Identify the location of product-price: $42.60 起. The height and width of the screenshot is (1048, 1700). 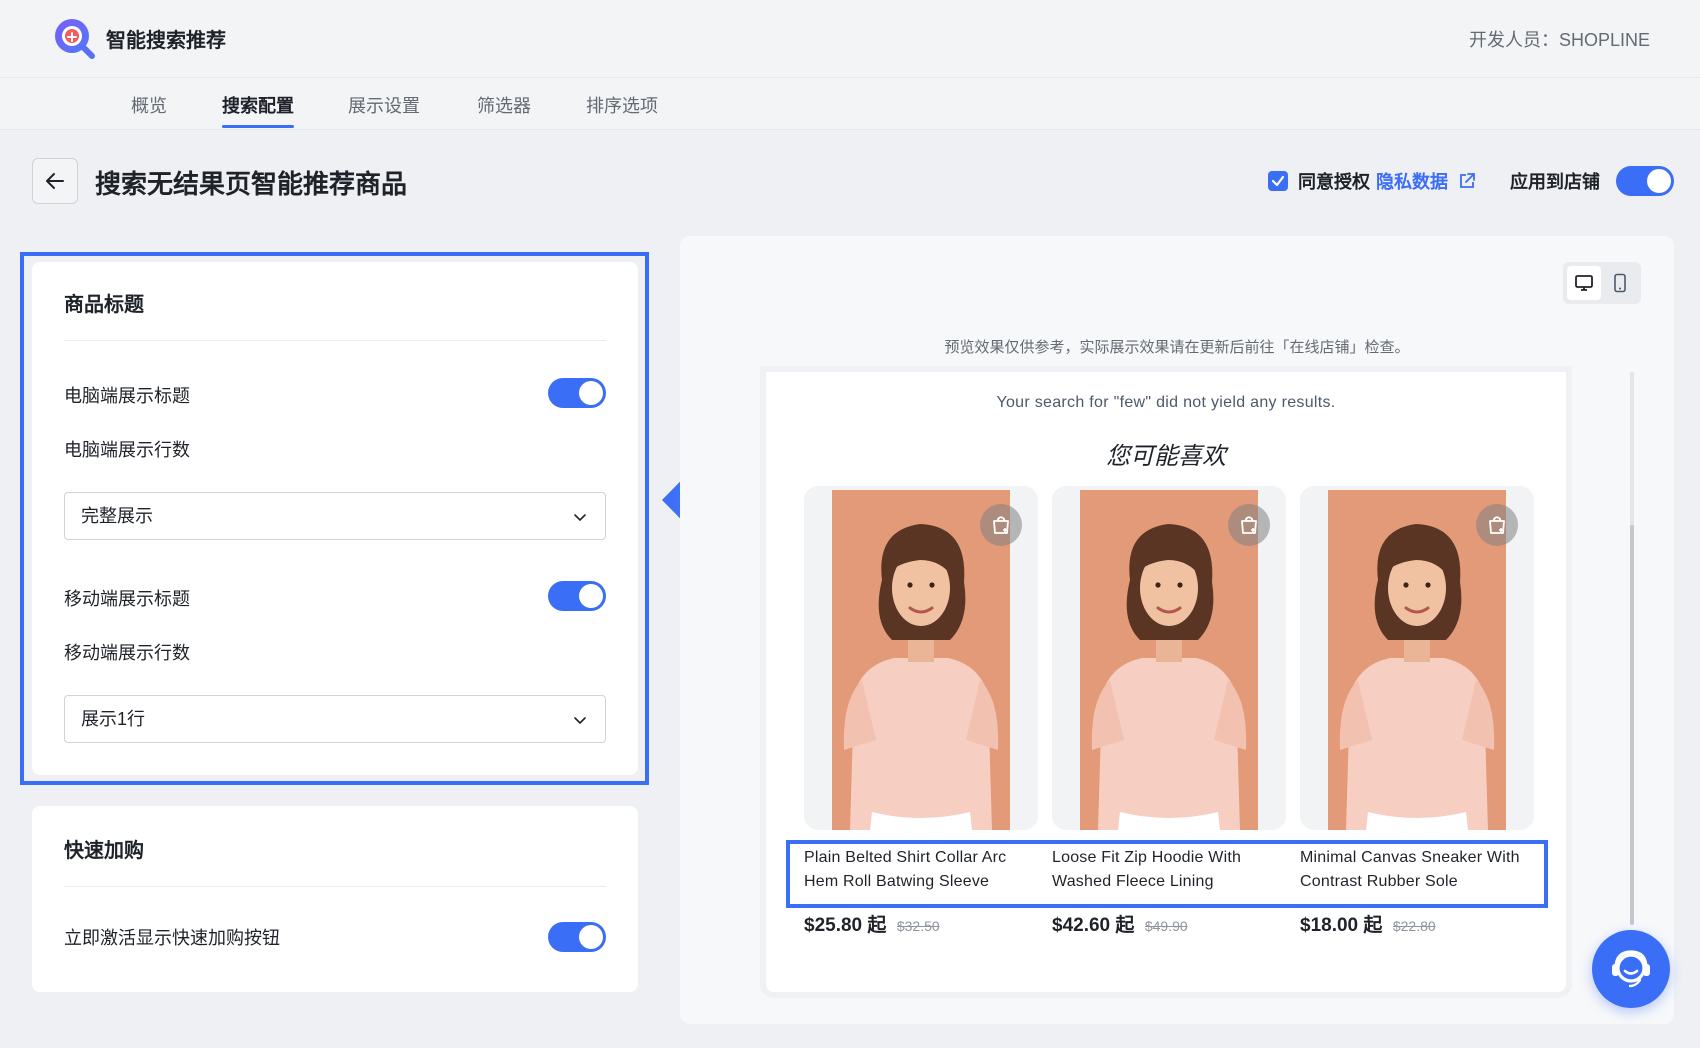
(1093, 925).